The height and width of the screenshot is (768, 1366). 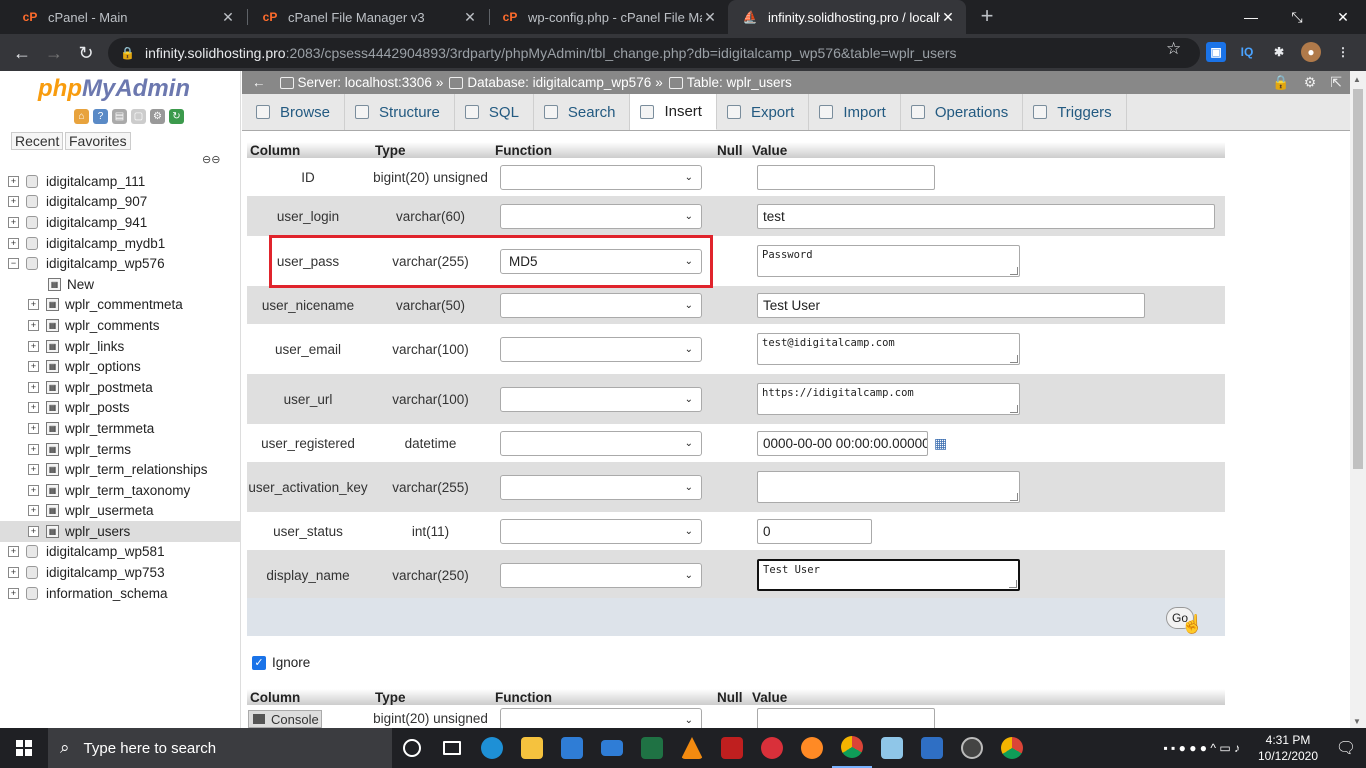 What do you see at coordinates (120, 511) in the screenshot?
I see `tree-item: + ▦ wplr_usermeta` at bounding box center [120, 511].